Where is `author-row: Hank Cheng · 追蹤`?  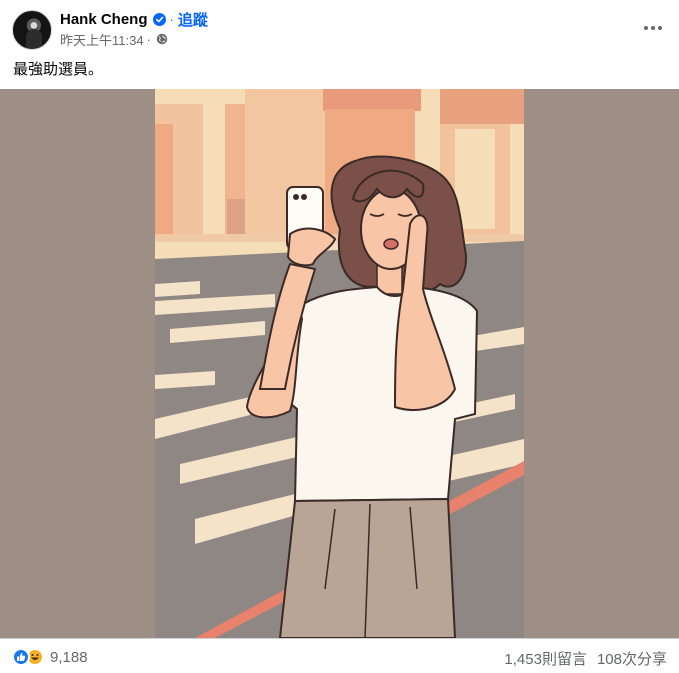
author-row: Hank Cheng · 追蹤 is located at coordinates (134, 19).